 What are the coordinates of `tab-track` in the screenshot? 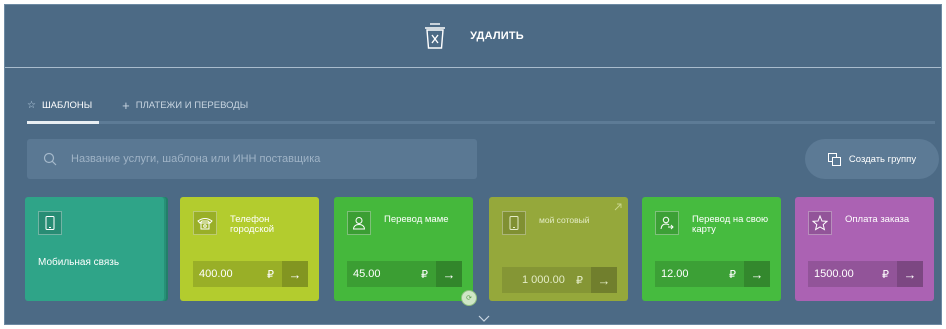 It's located at (481, 122).